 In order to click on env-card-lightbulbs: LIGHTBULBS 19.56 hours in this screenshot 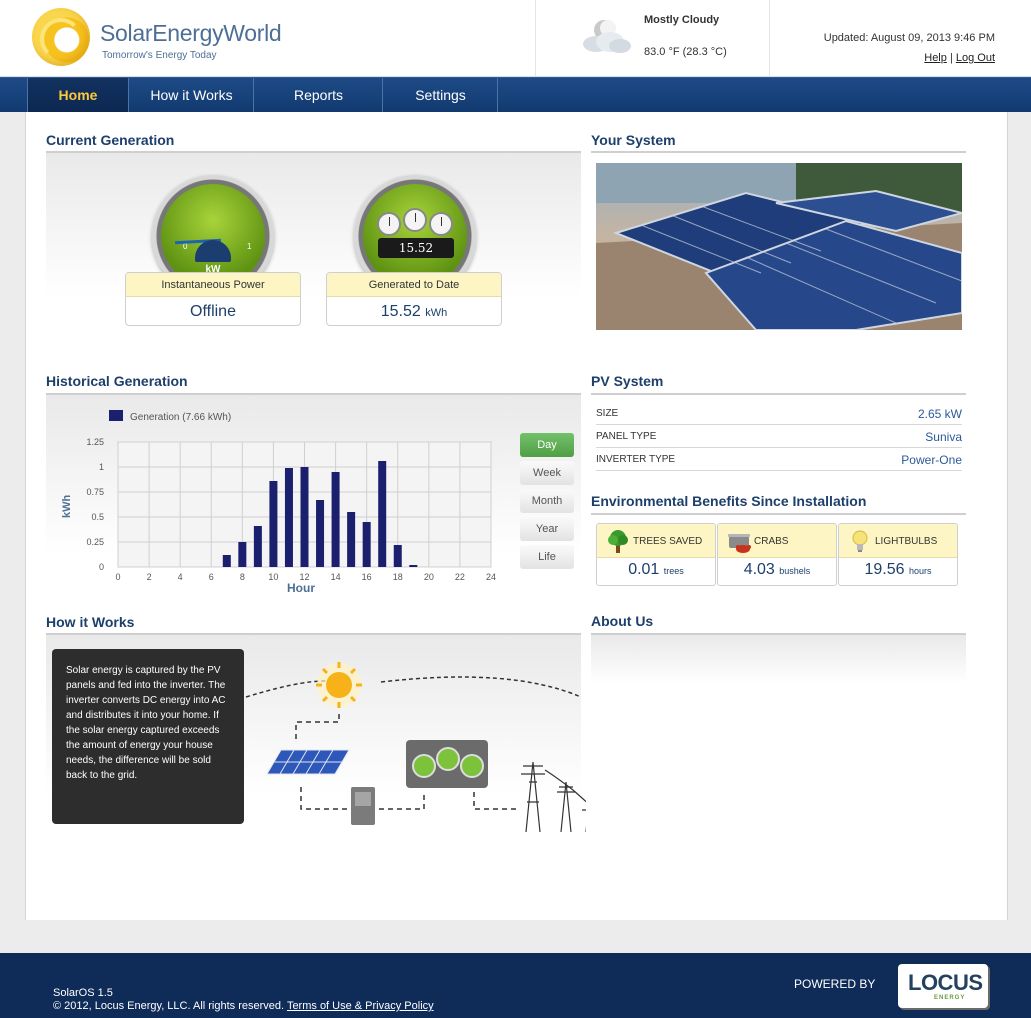, I will do `click(898, 554)`.